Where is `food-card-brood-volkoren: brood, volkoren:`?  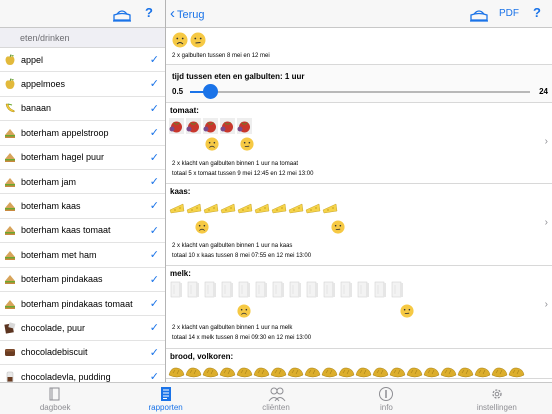
food-card-brood-volkoren: brood, volkoren: is located at coordinates (359, 364).